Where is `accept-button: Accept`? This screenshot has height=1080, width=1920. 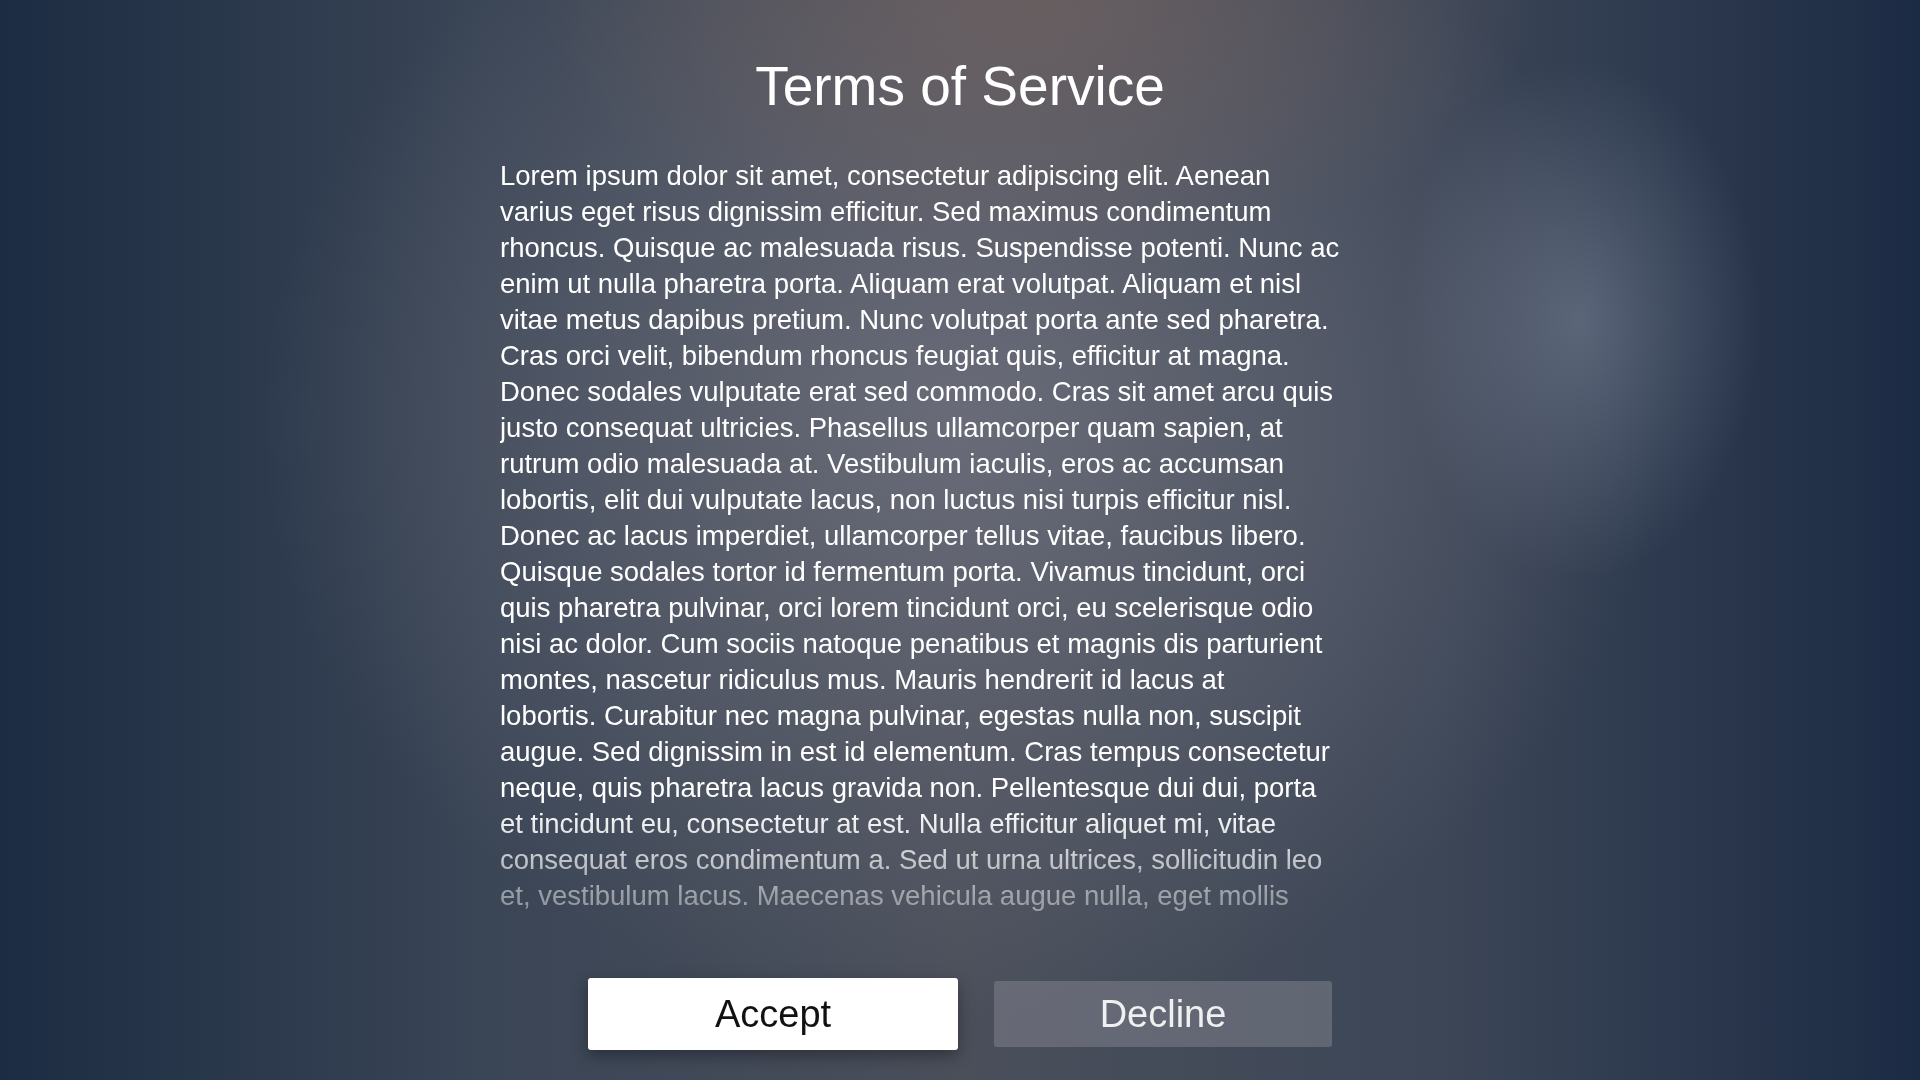 accept-button: Accept is located at coordinates (773, 1014).